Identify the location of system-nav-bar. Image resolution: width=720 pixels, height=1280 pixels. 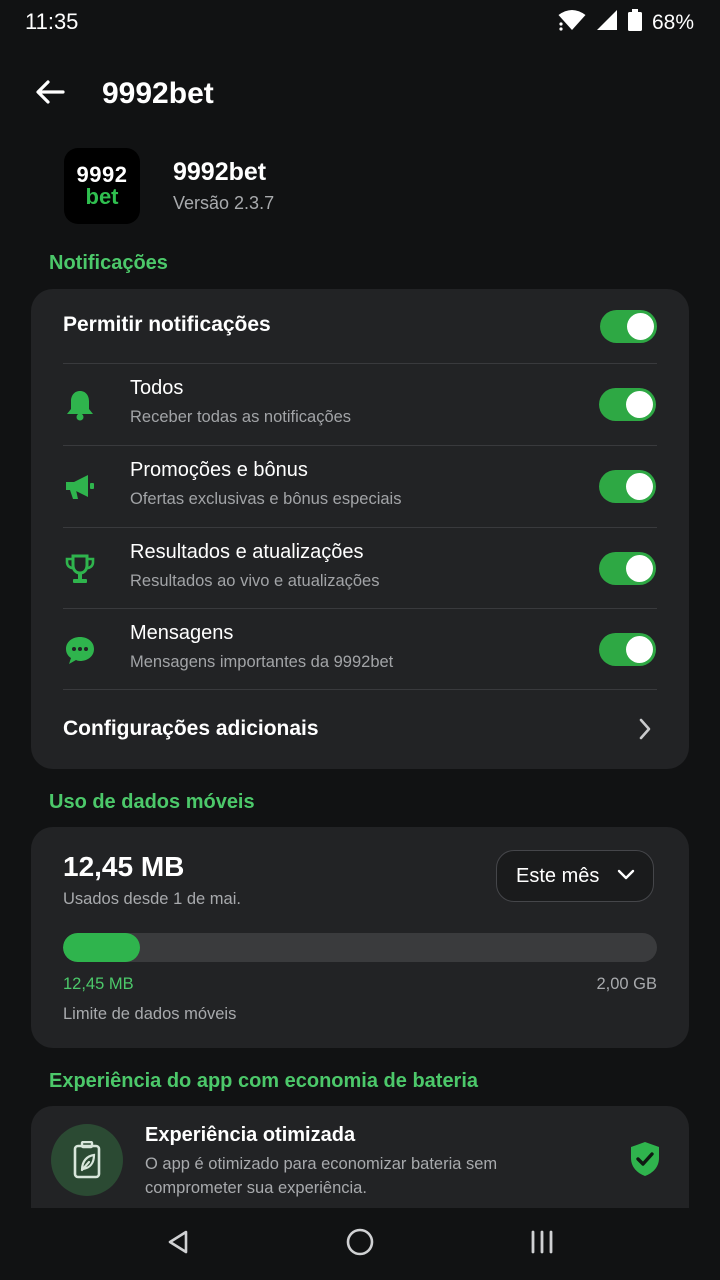
(360, 1244).